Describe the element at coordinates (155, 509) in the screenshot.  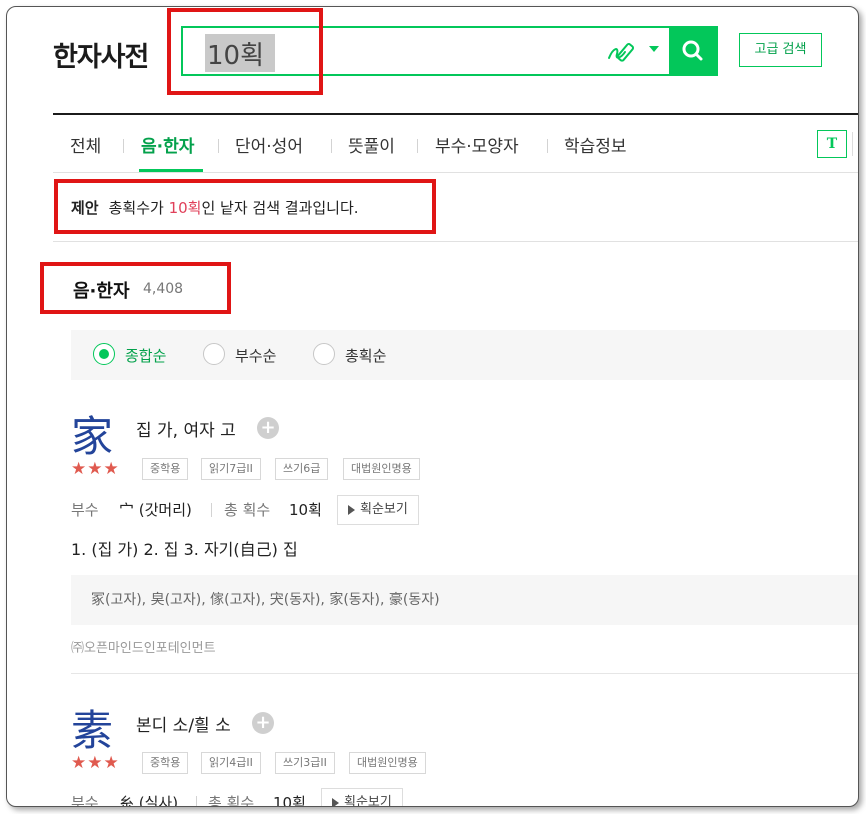
I see `radical-value: 宀 (갓머리)` at that location.